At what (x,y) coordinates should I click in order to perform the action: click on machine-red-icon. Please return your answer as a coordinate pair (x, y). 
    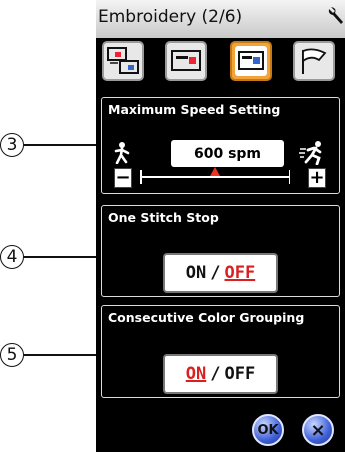
    Looking at the image, I should click on (186, 60).